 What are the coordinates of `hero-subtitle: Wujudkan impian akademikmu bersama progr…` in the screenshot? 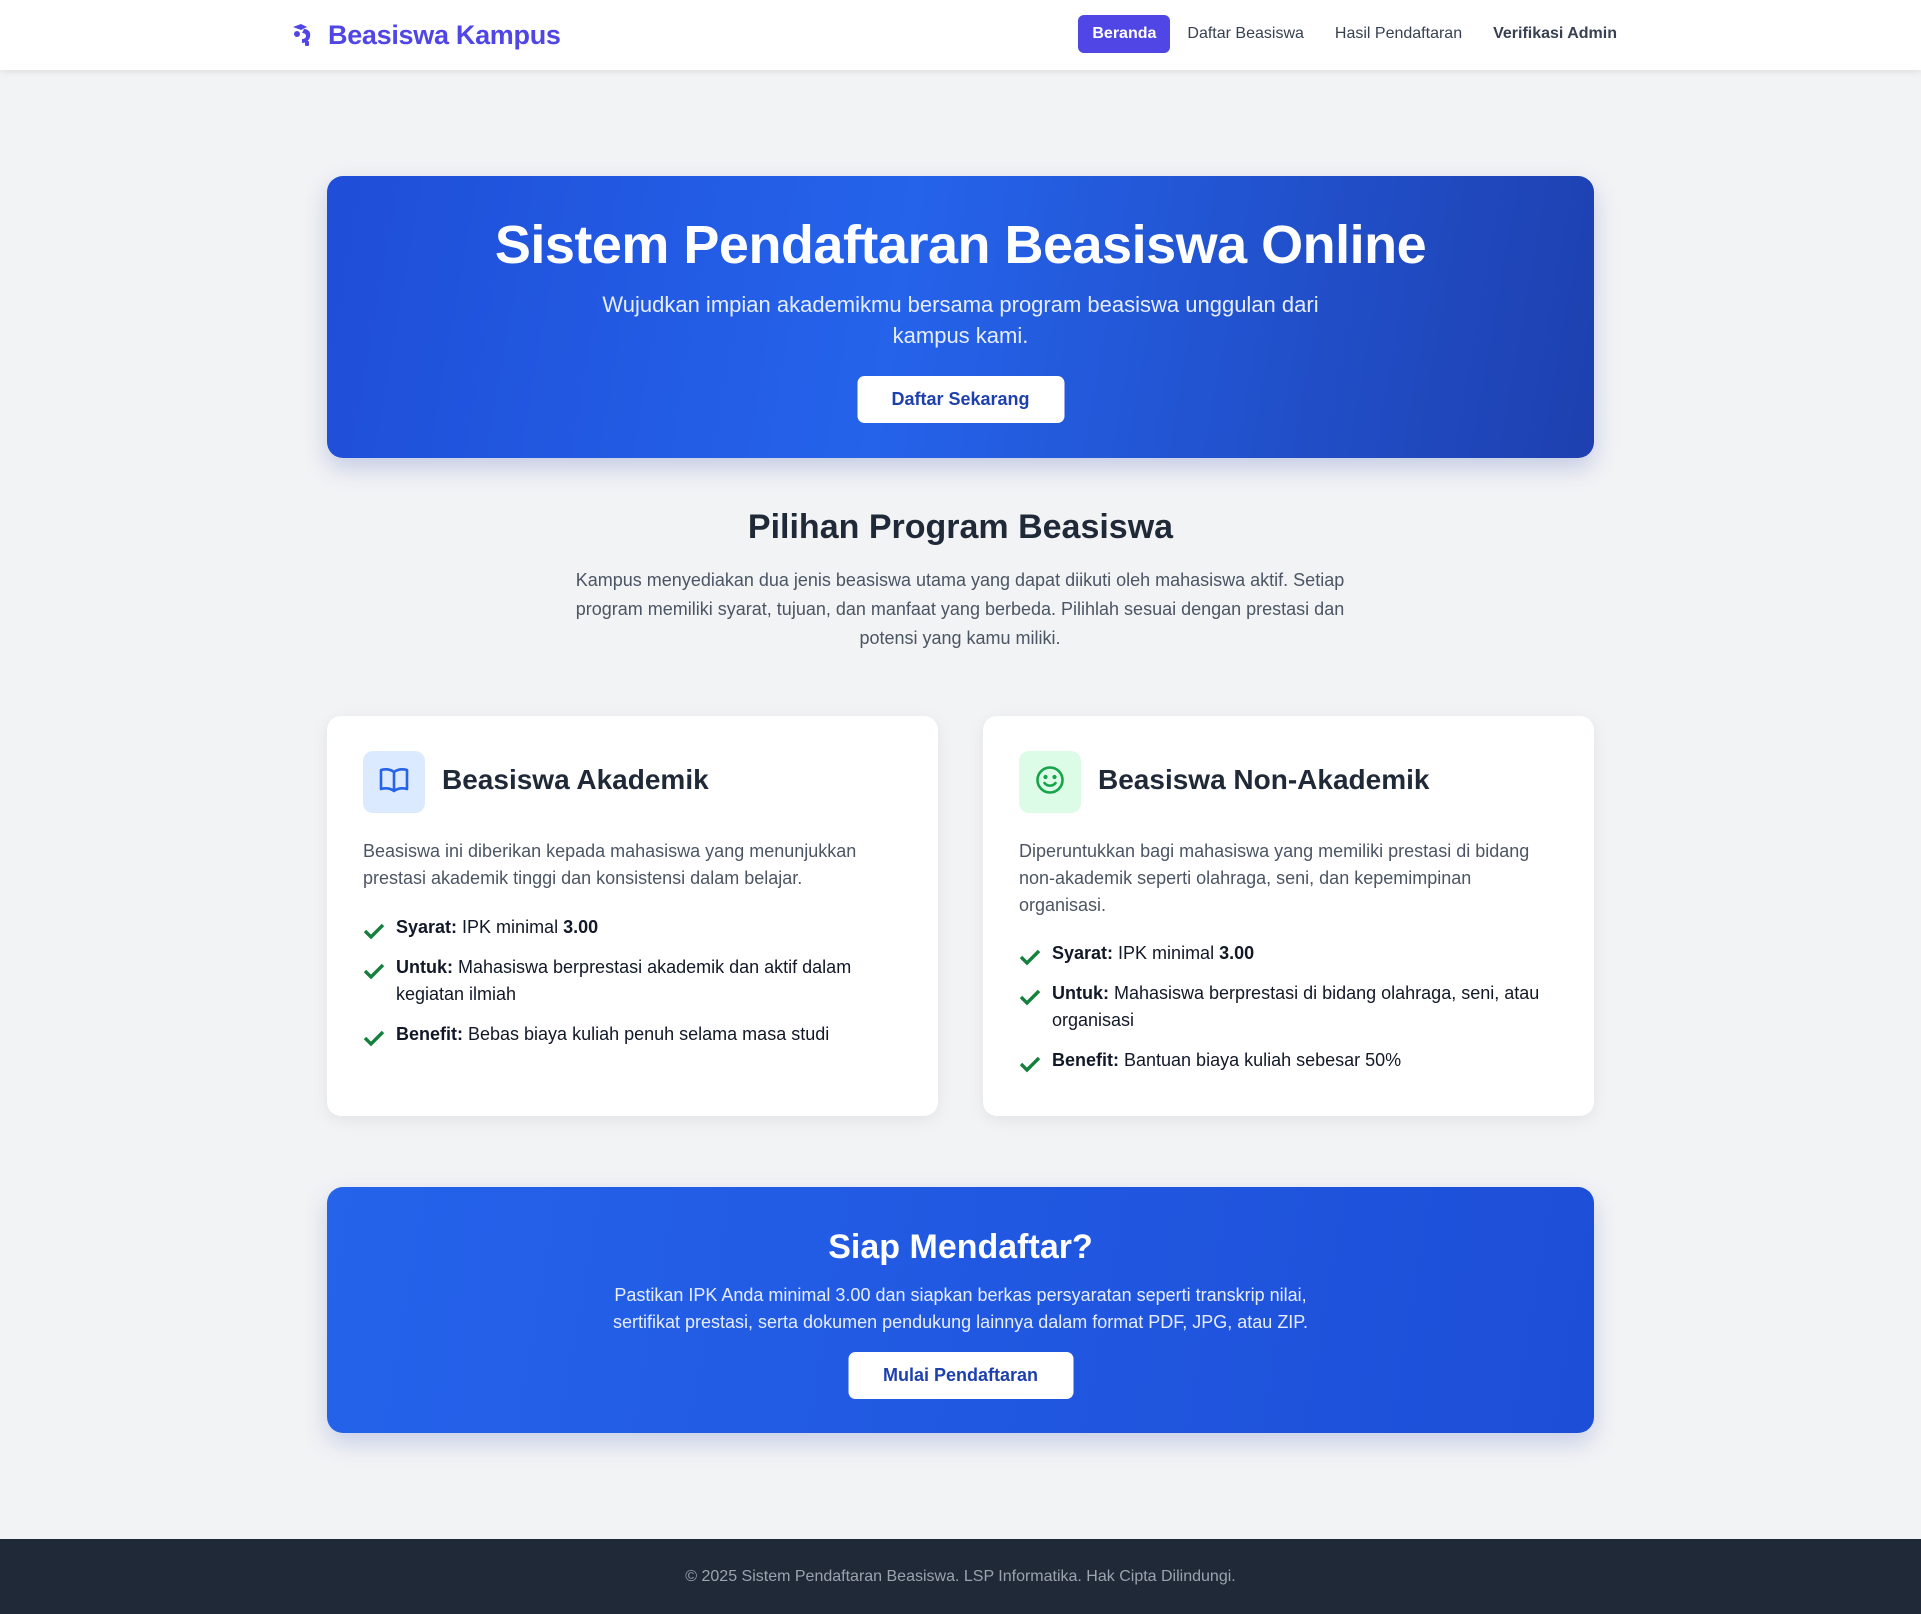 It's located at (960, 320).